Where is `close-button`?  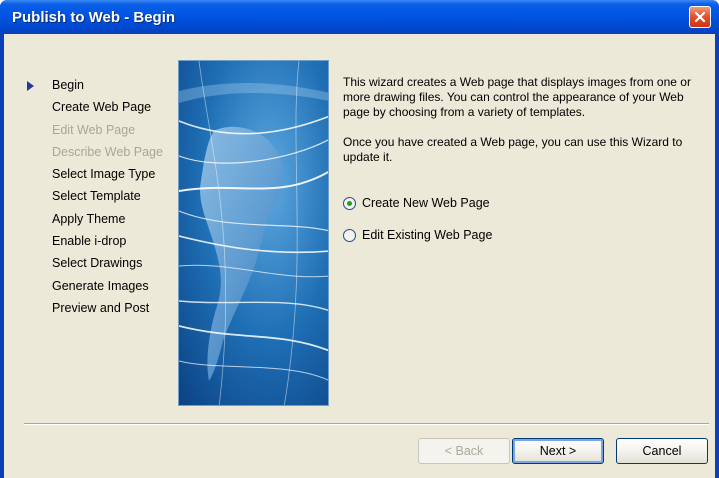
close-button is located at coordinates (700, 17).